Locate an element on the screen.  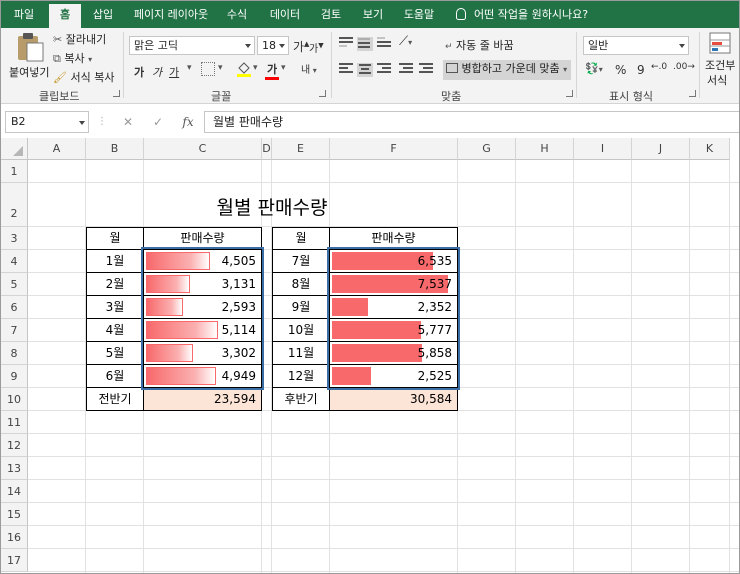
row-header-17: 17 is located at coordinates (14, 560).